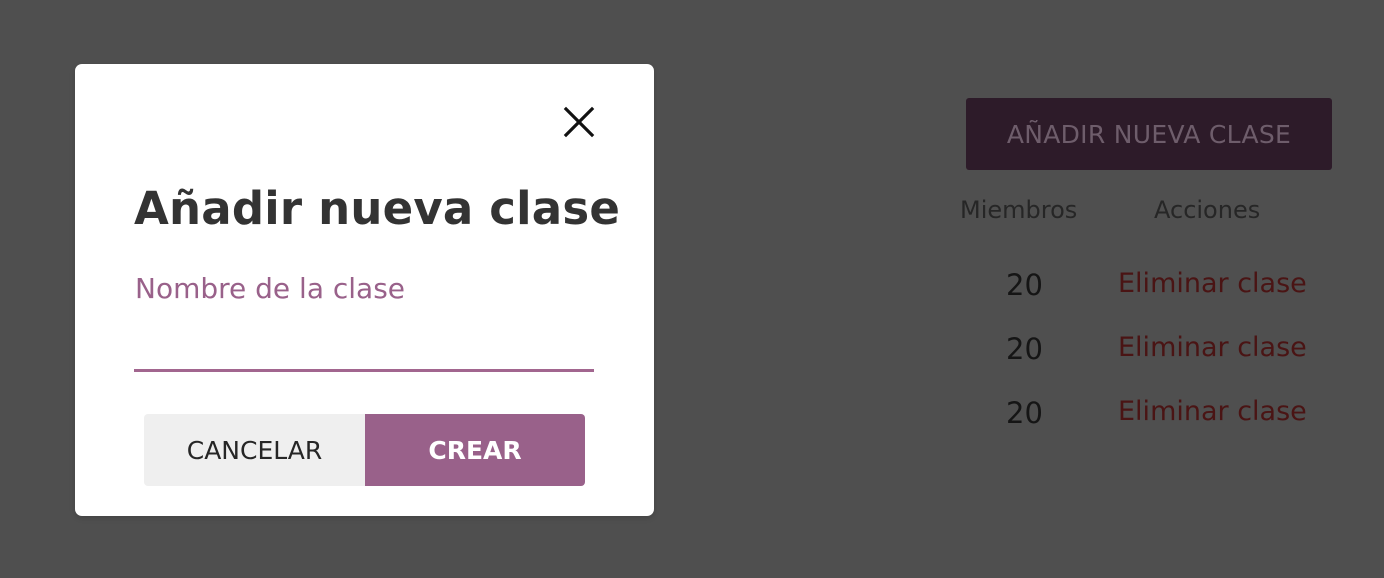 This screenshot has width=1384, height=578. What do you see at coordinates (1019, 210) in the screenshot?
I see `column-header-members: Miembros` at bounding box center [1019, 210].